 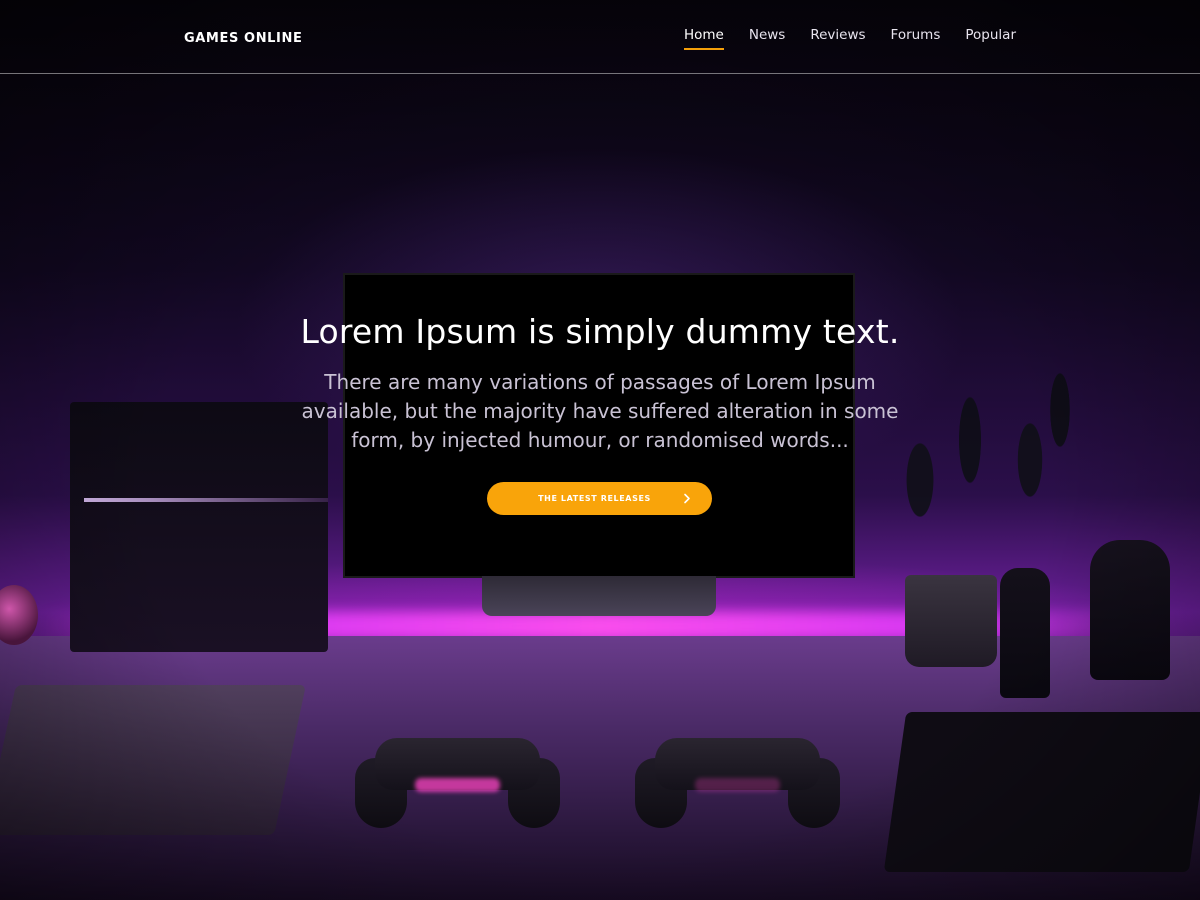 I want to click on background-mousepad, so click(x=1041, y=792).